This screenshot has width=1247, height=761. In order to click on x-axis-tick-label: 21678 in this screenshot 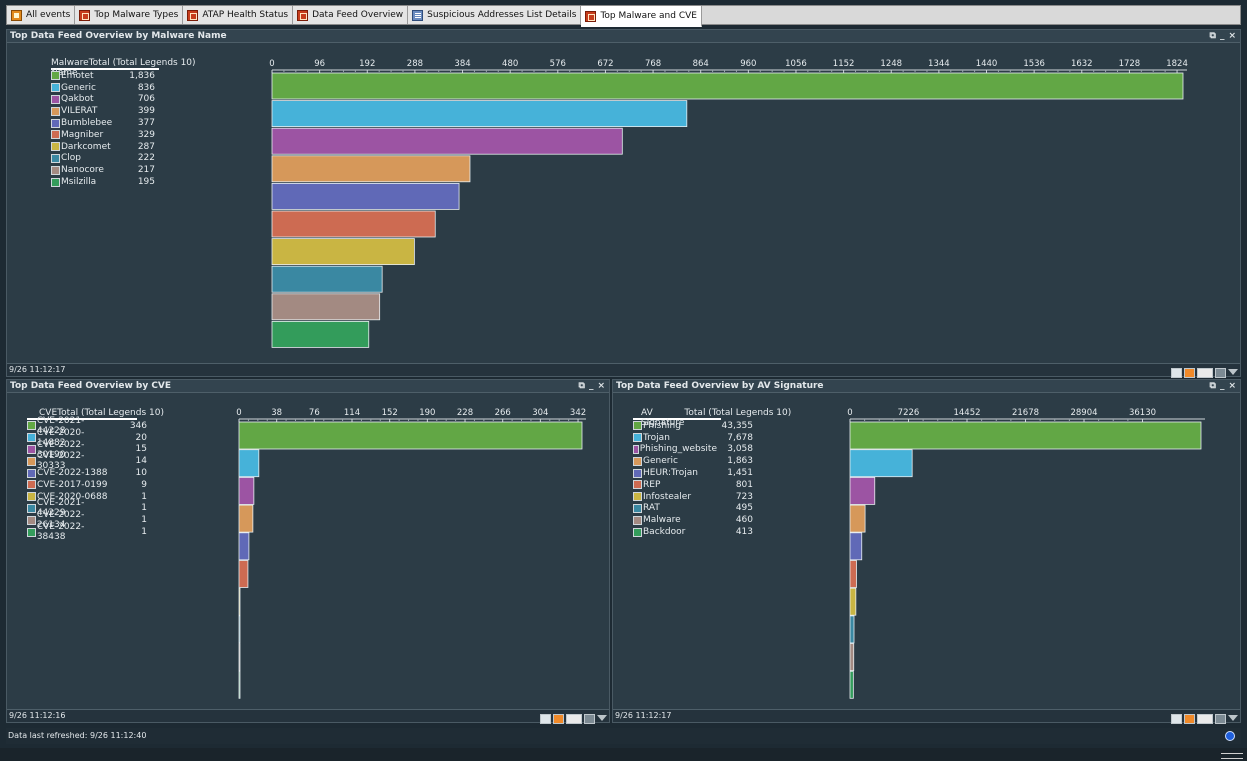, I will do `click(1025, 413)`.